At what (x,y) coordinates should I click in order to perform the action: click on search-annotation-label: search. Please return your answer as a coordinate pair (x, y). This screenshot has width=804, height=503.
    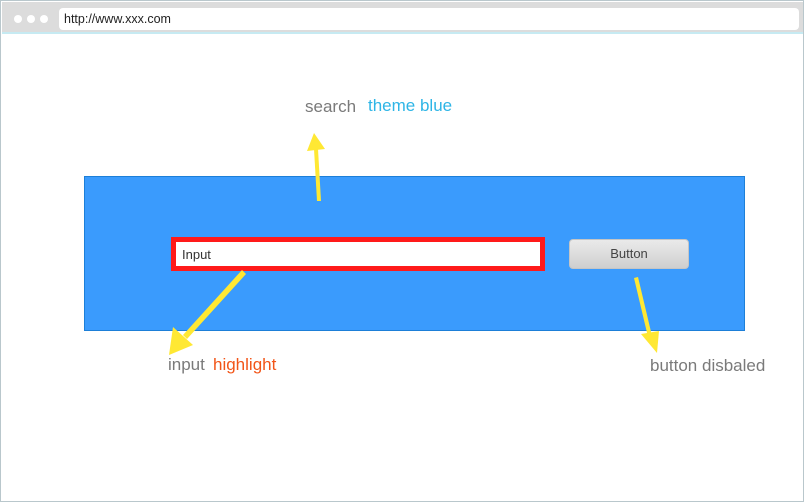
    Looking at the image, I should click on (331, 106).